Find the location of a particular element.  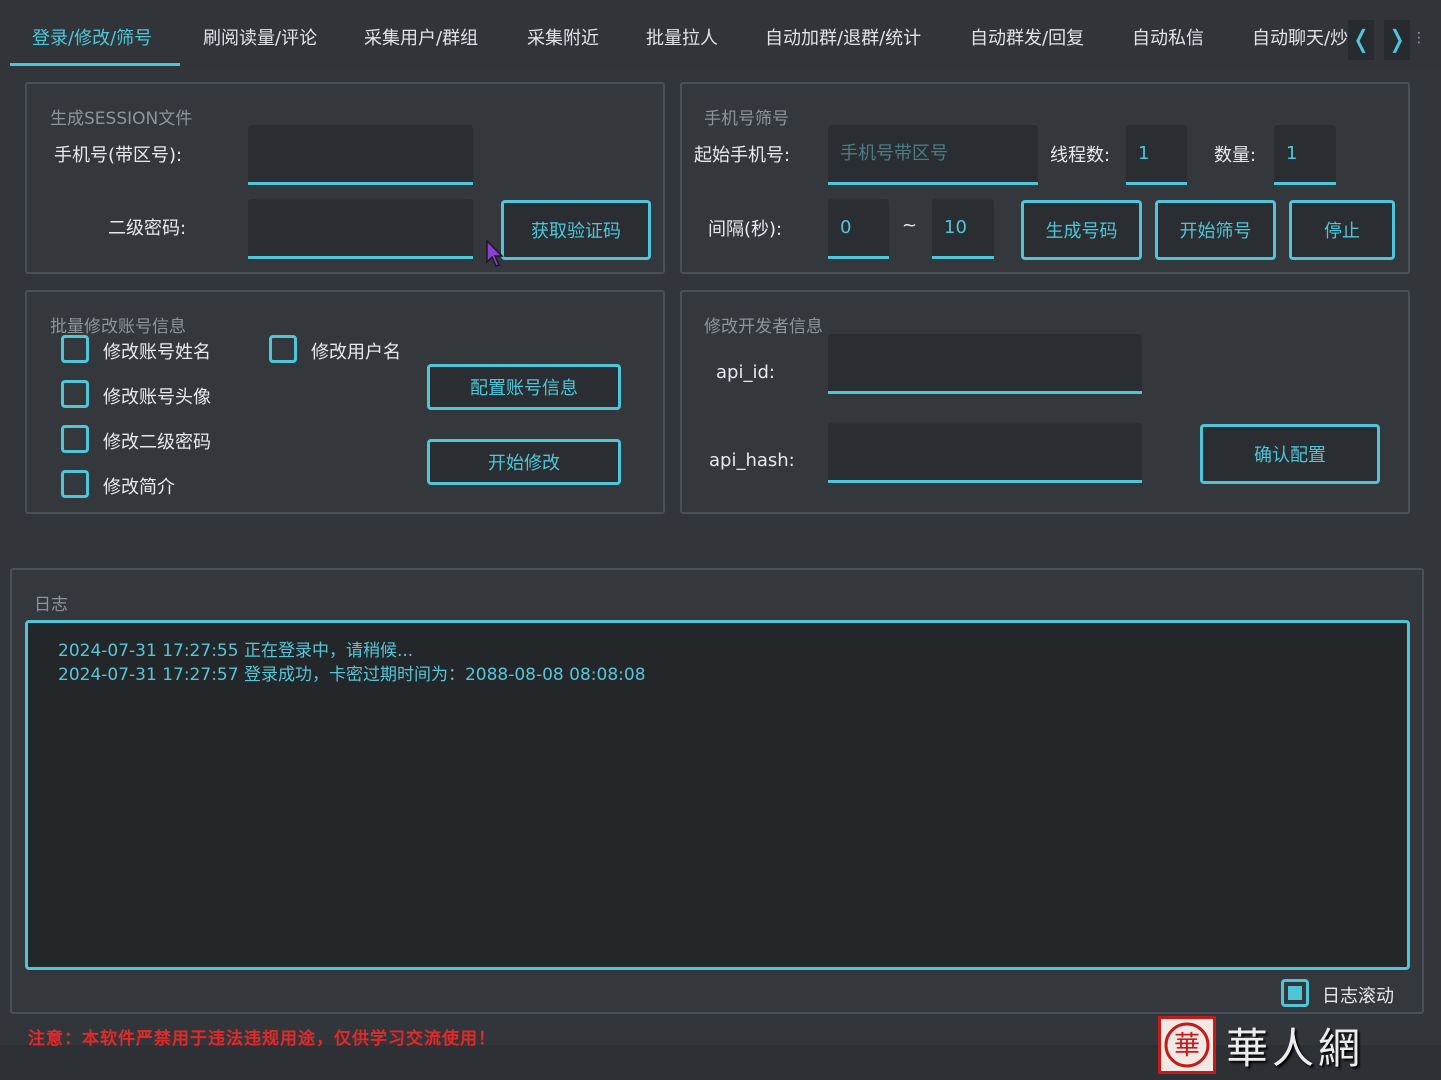

confirm-config-button: 确认配置 is located at coordinates (1290, 454).